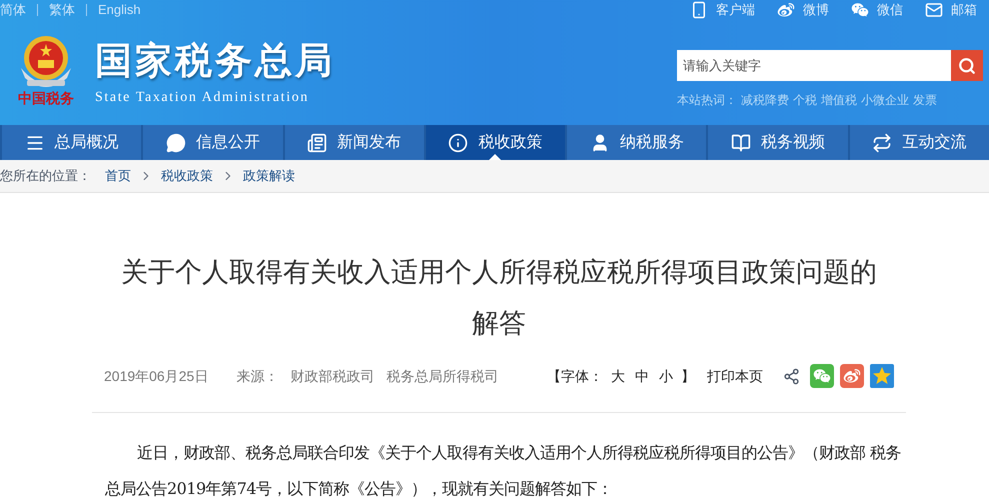 This screenshot has width=989, height=501. Describe the element at coordinates (575, 376) in the screenshot. I see `font-size-label: 【字体：` at that location.